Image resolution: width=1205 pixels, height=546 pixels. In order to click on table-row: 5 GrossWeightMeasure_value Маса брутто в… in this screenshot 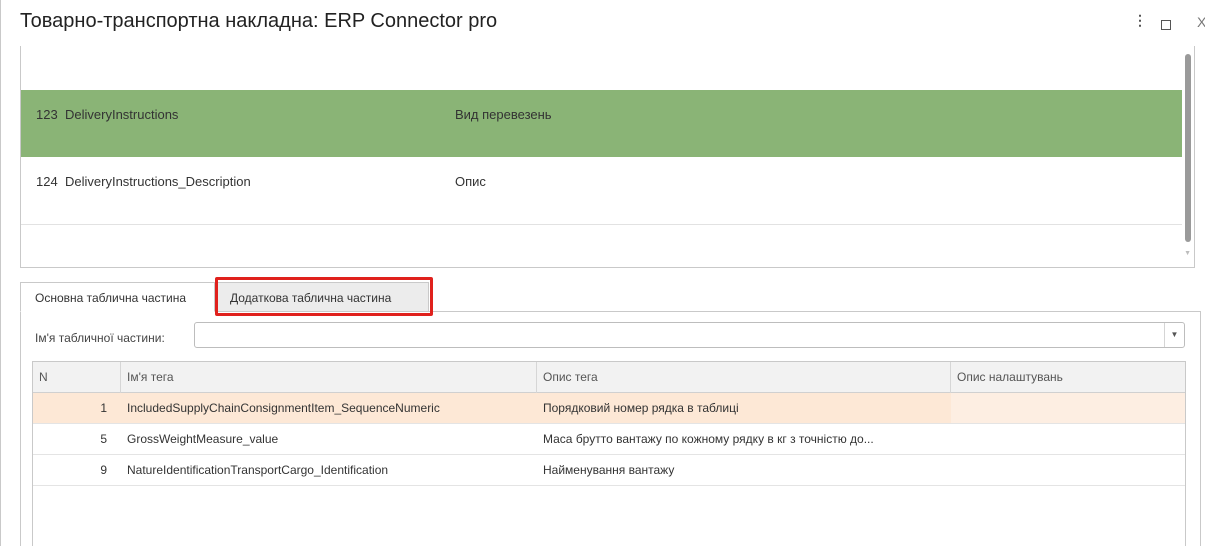, I will do `click(609, 439)`.